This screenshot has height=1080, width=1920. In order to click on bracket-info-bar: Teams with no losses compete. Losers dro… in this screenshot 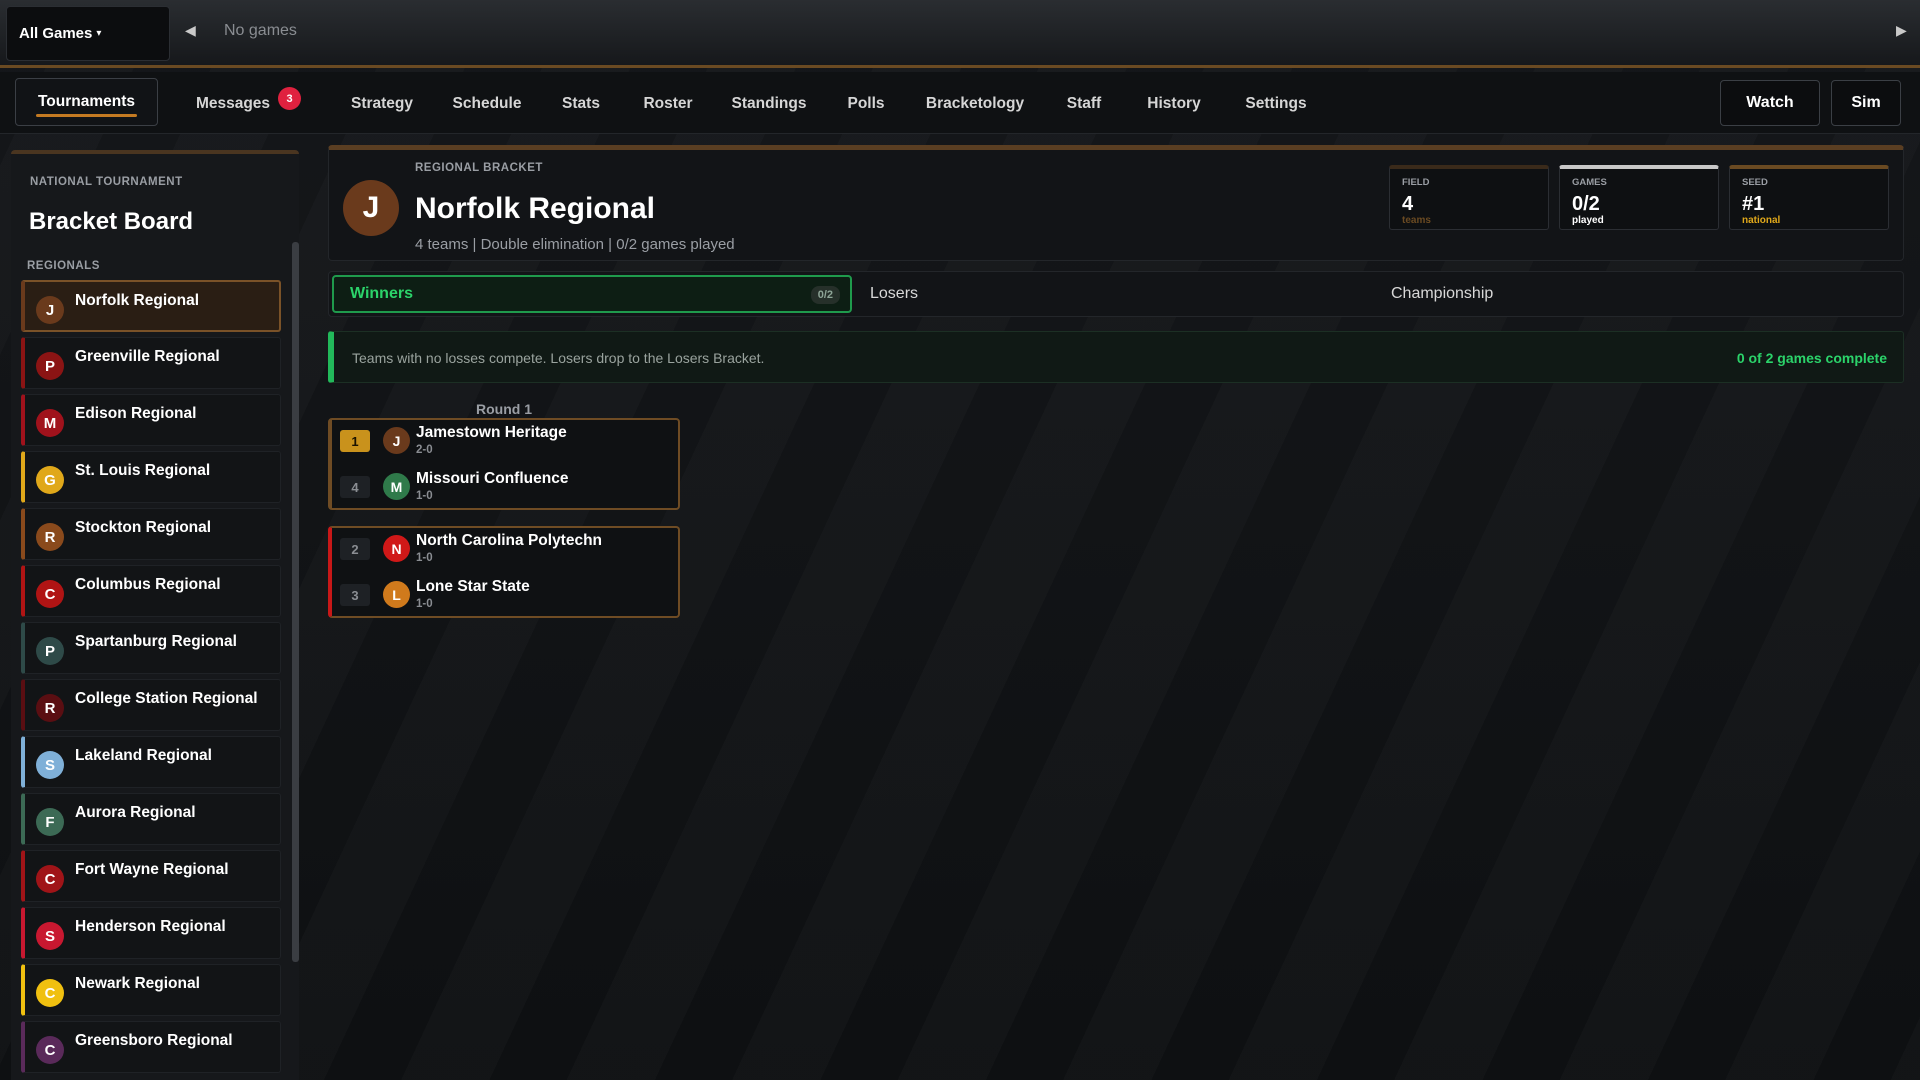, I will do `click(1116, 357)`.